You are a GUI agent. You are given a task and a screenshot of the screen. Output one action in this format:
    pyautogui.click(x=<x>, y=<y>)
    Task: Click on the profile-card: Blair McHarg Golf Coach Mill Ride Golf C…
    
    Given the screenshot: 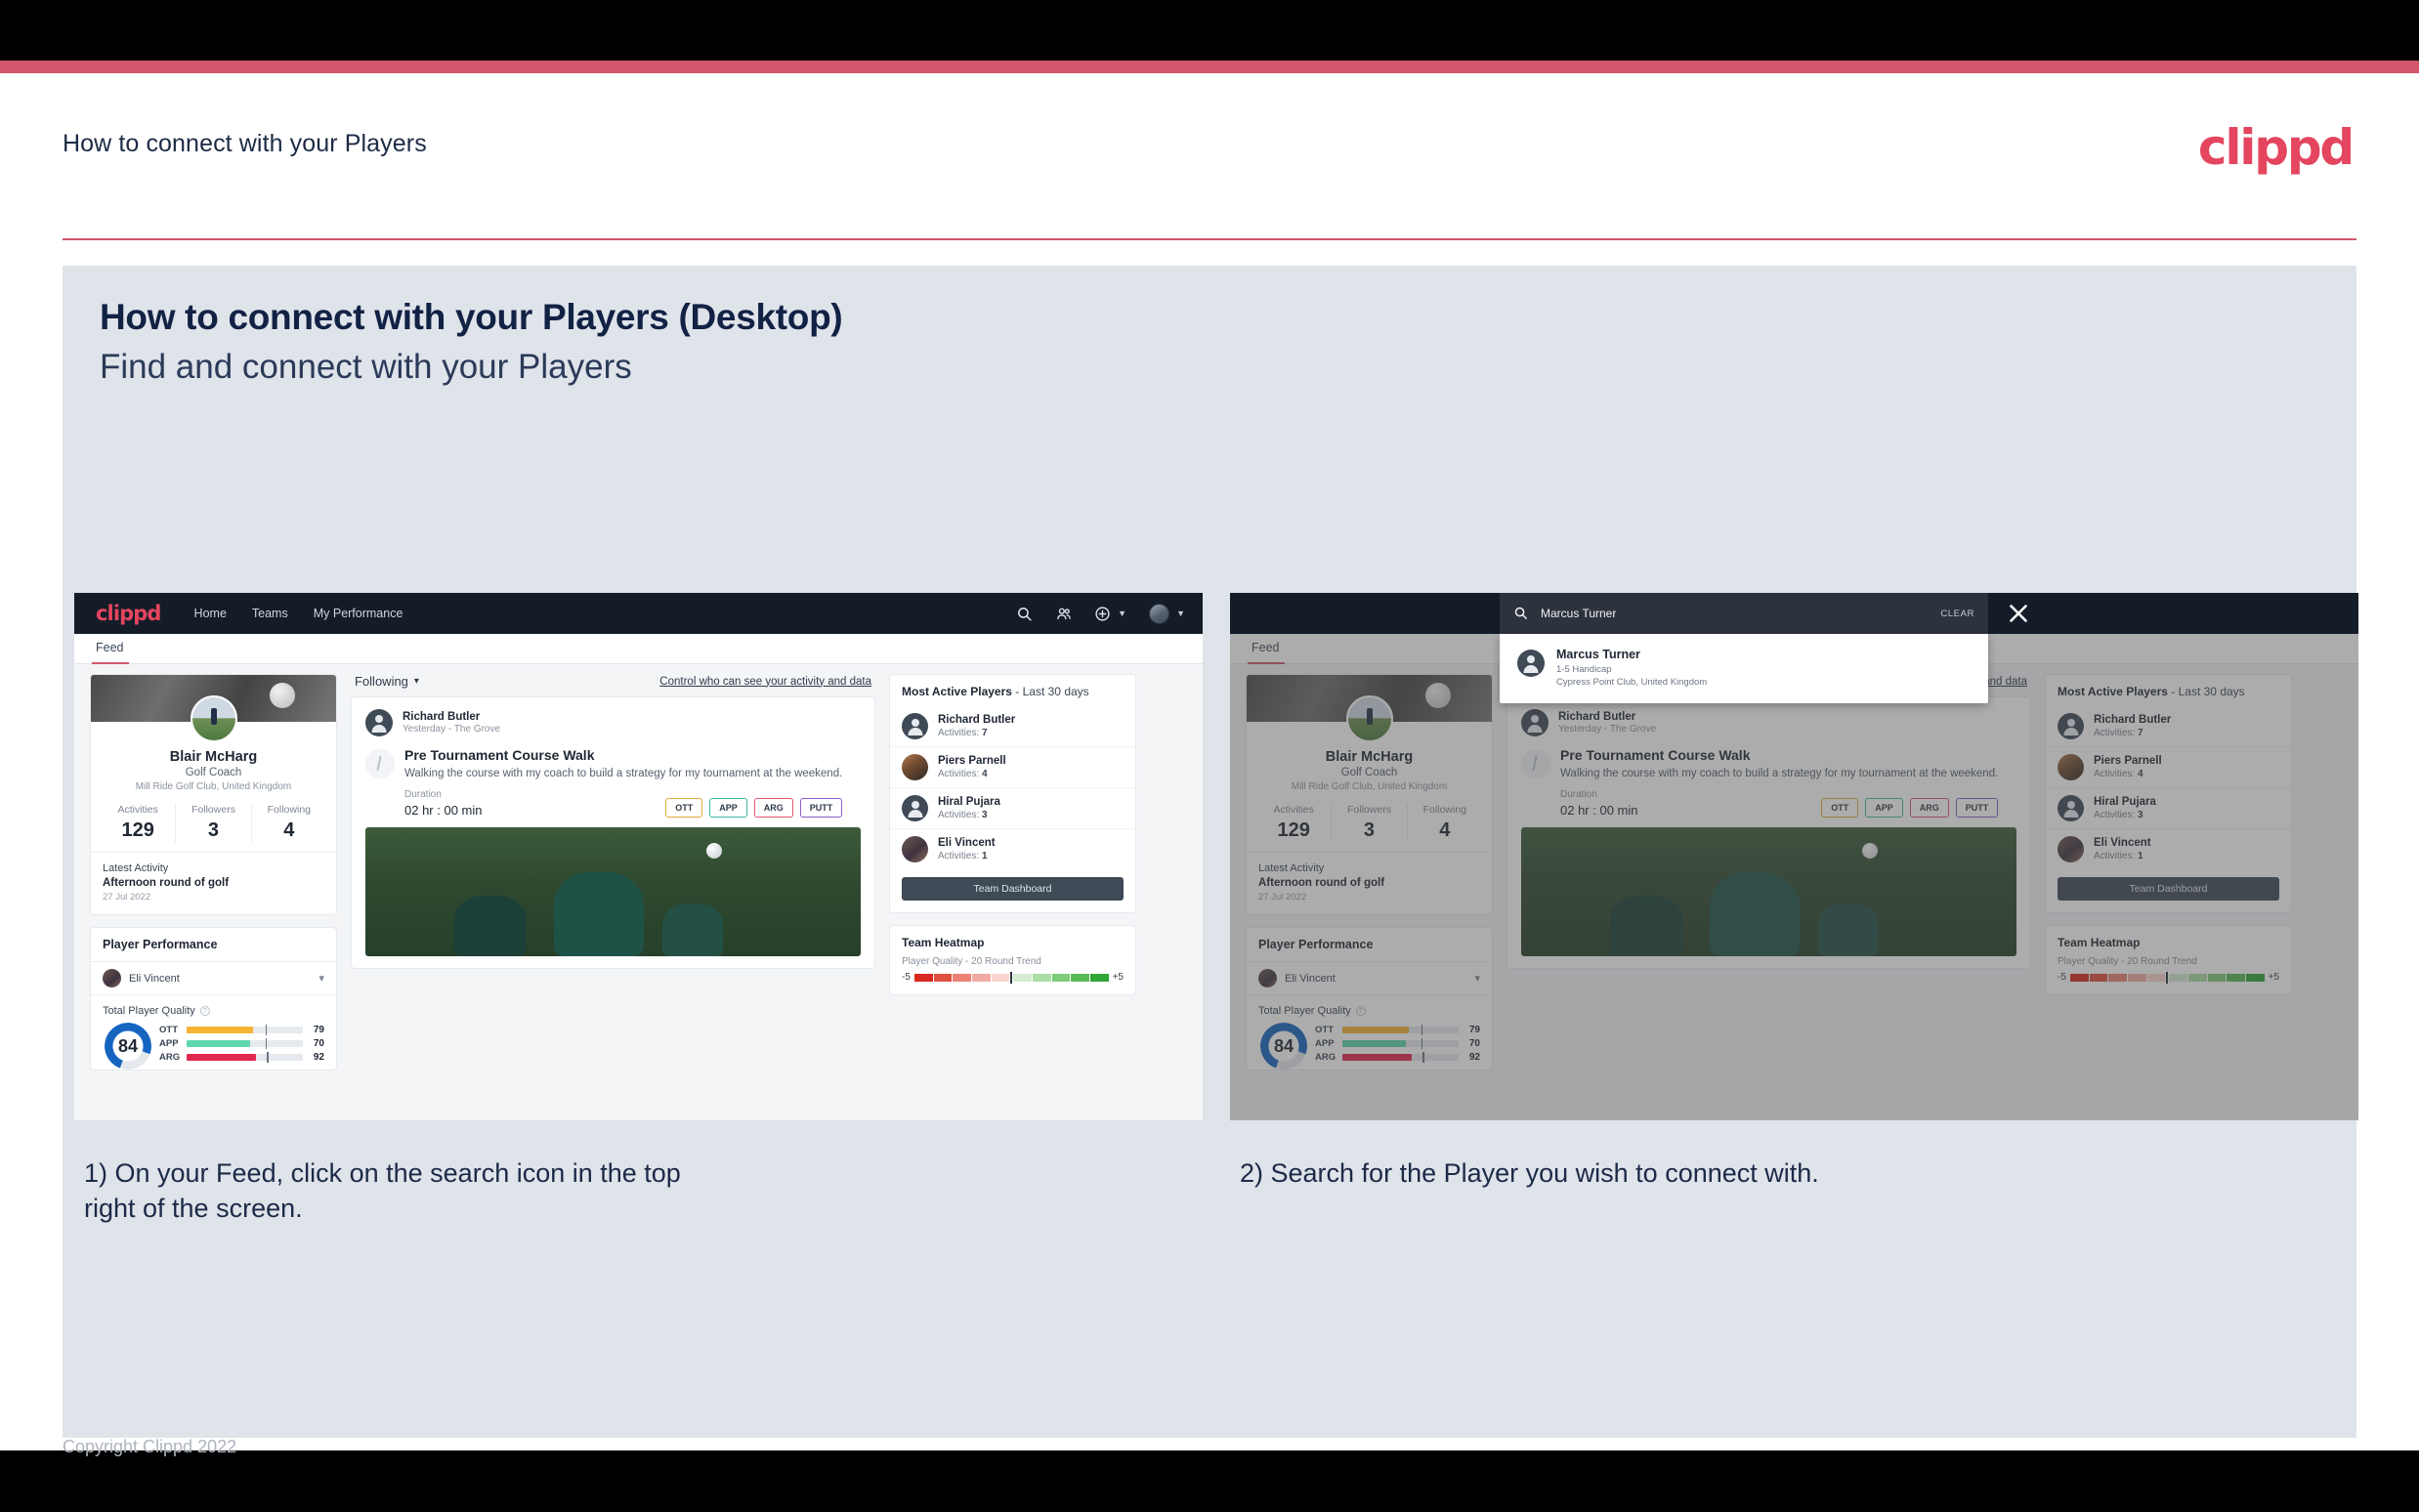 What is the action you would take?
    pyautogui.click(x=213, y=794)
    